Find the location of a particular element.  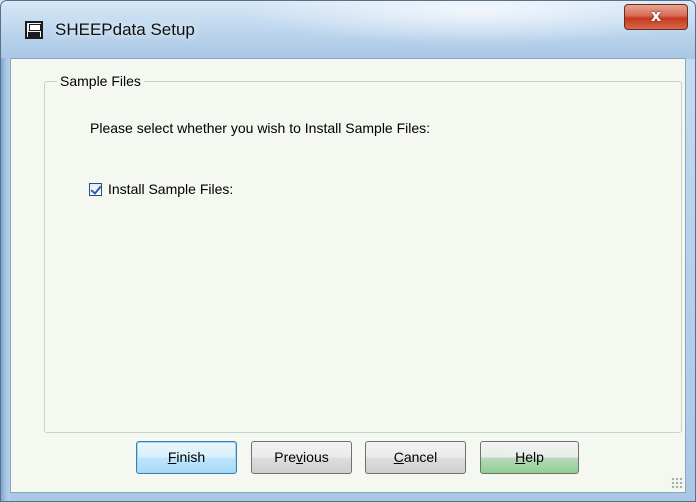

close-icon: x is located at coordinates (656, 15).